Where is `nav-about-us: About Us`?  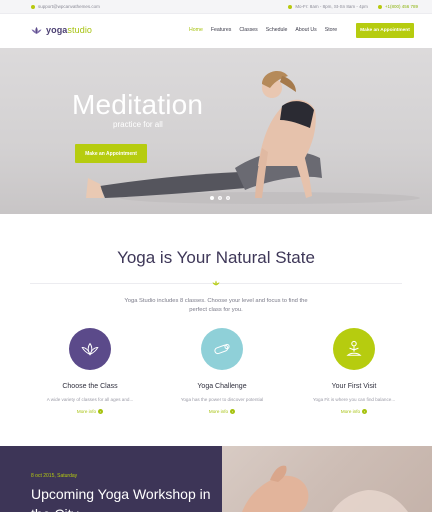 nav-about-us: About Us is located at coordinates (305, 30).